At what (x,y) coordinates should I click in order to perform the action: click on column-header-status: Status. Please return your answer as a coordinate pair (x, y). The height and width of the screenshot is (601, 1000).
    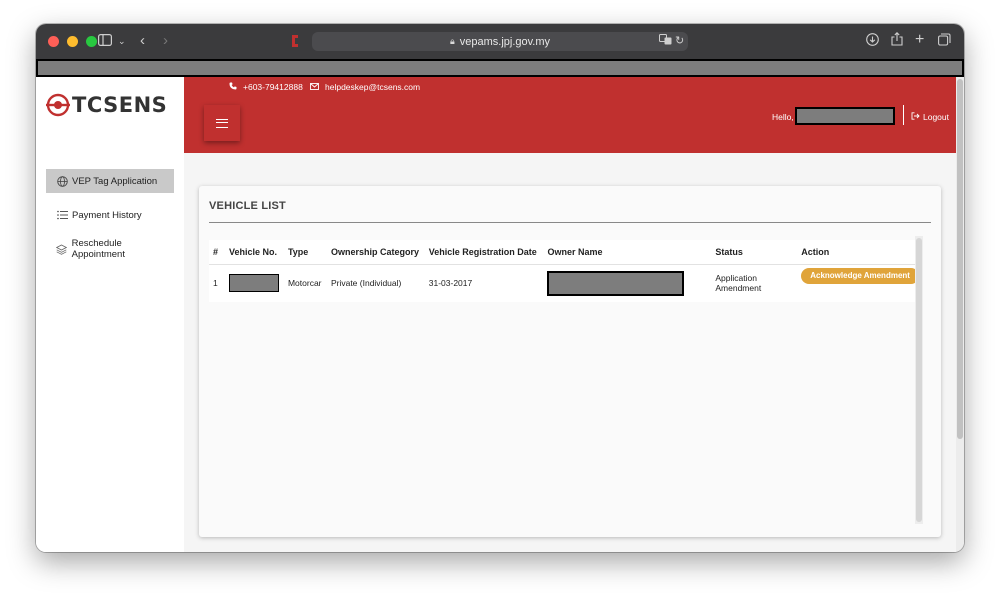
    Looking at the image, I should click on (754, 252).